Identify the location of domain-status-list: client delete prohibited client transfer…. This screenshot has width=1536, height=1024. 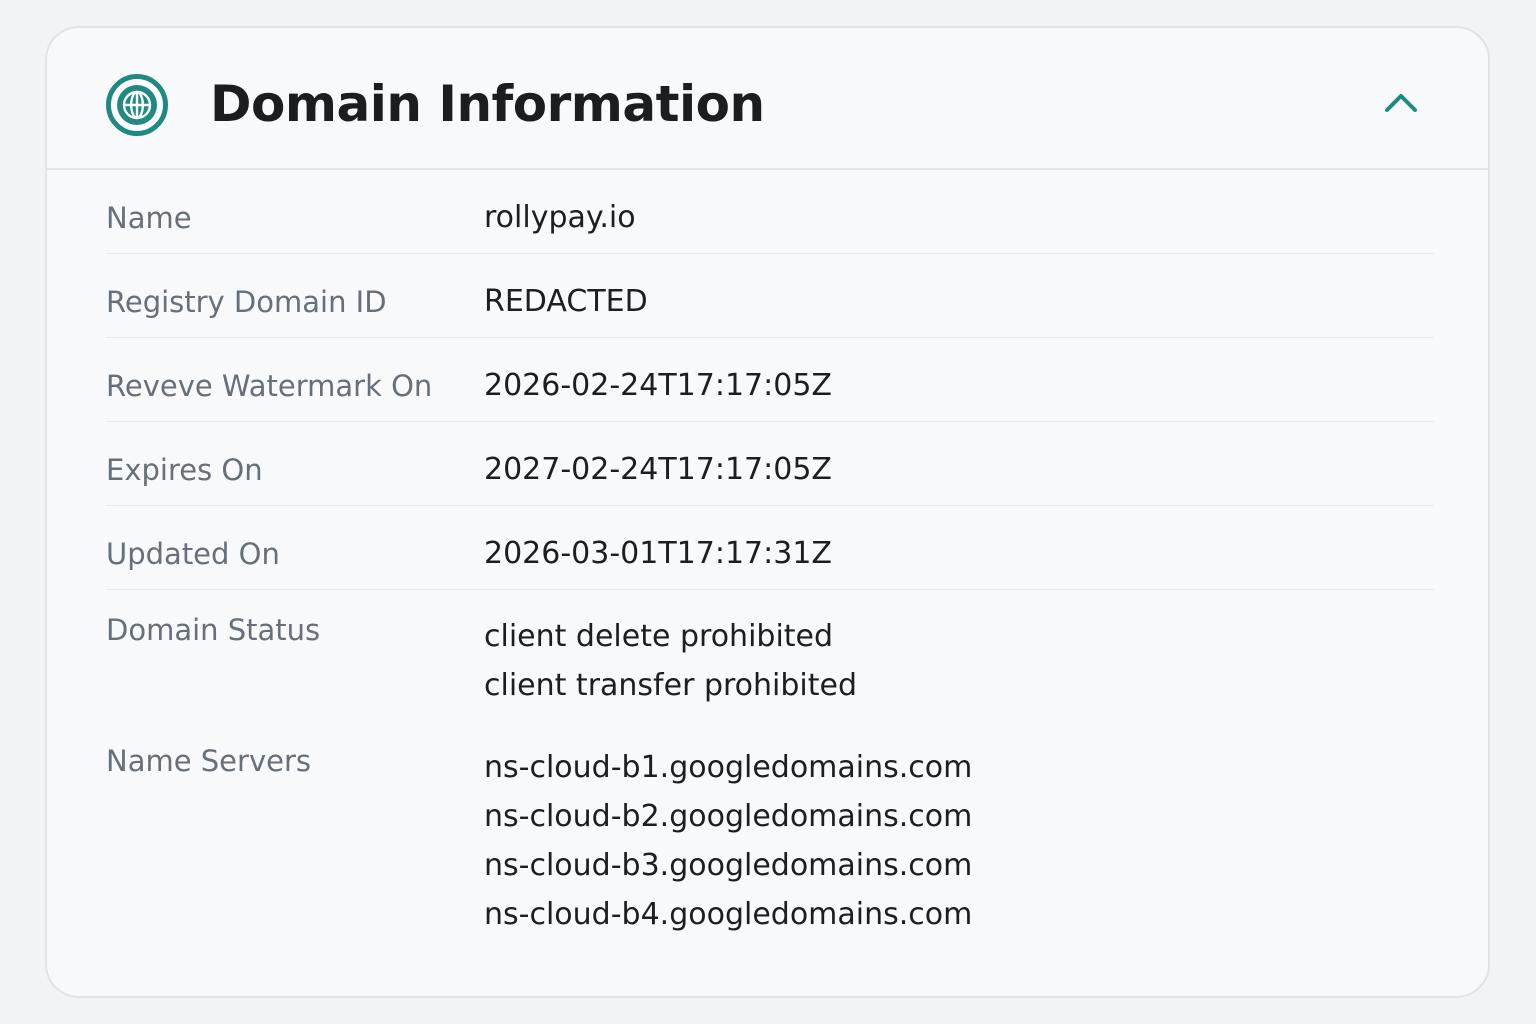
(670, 661).